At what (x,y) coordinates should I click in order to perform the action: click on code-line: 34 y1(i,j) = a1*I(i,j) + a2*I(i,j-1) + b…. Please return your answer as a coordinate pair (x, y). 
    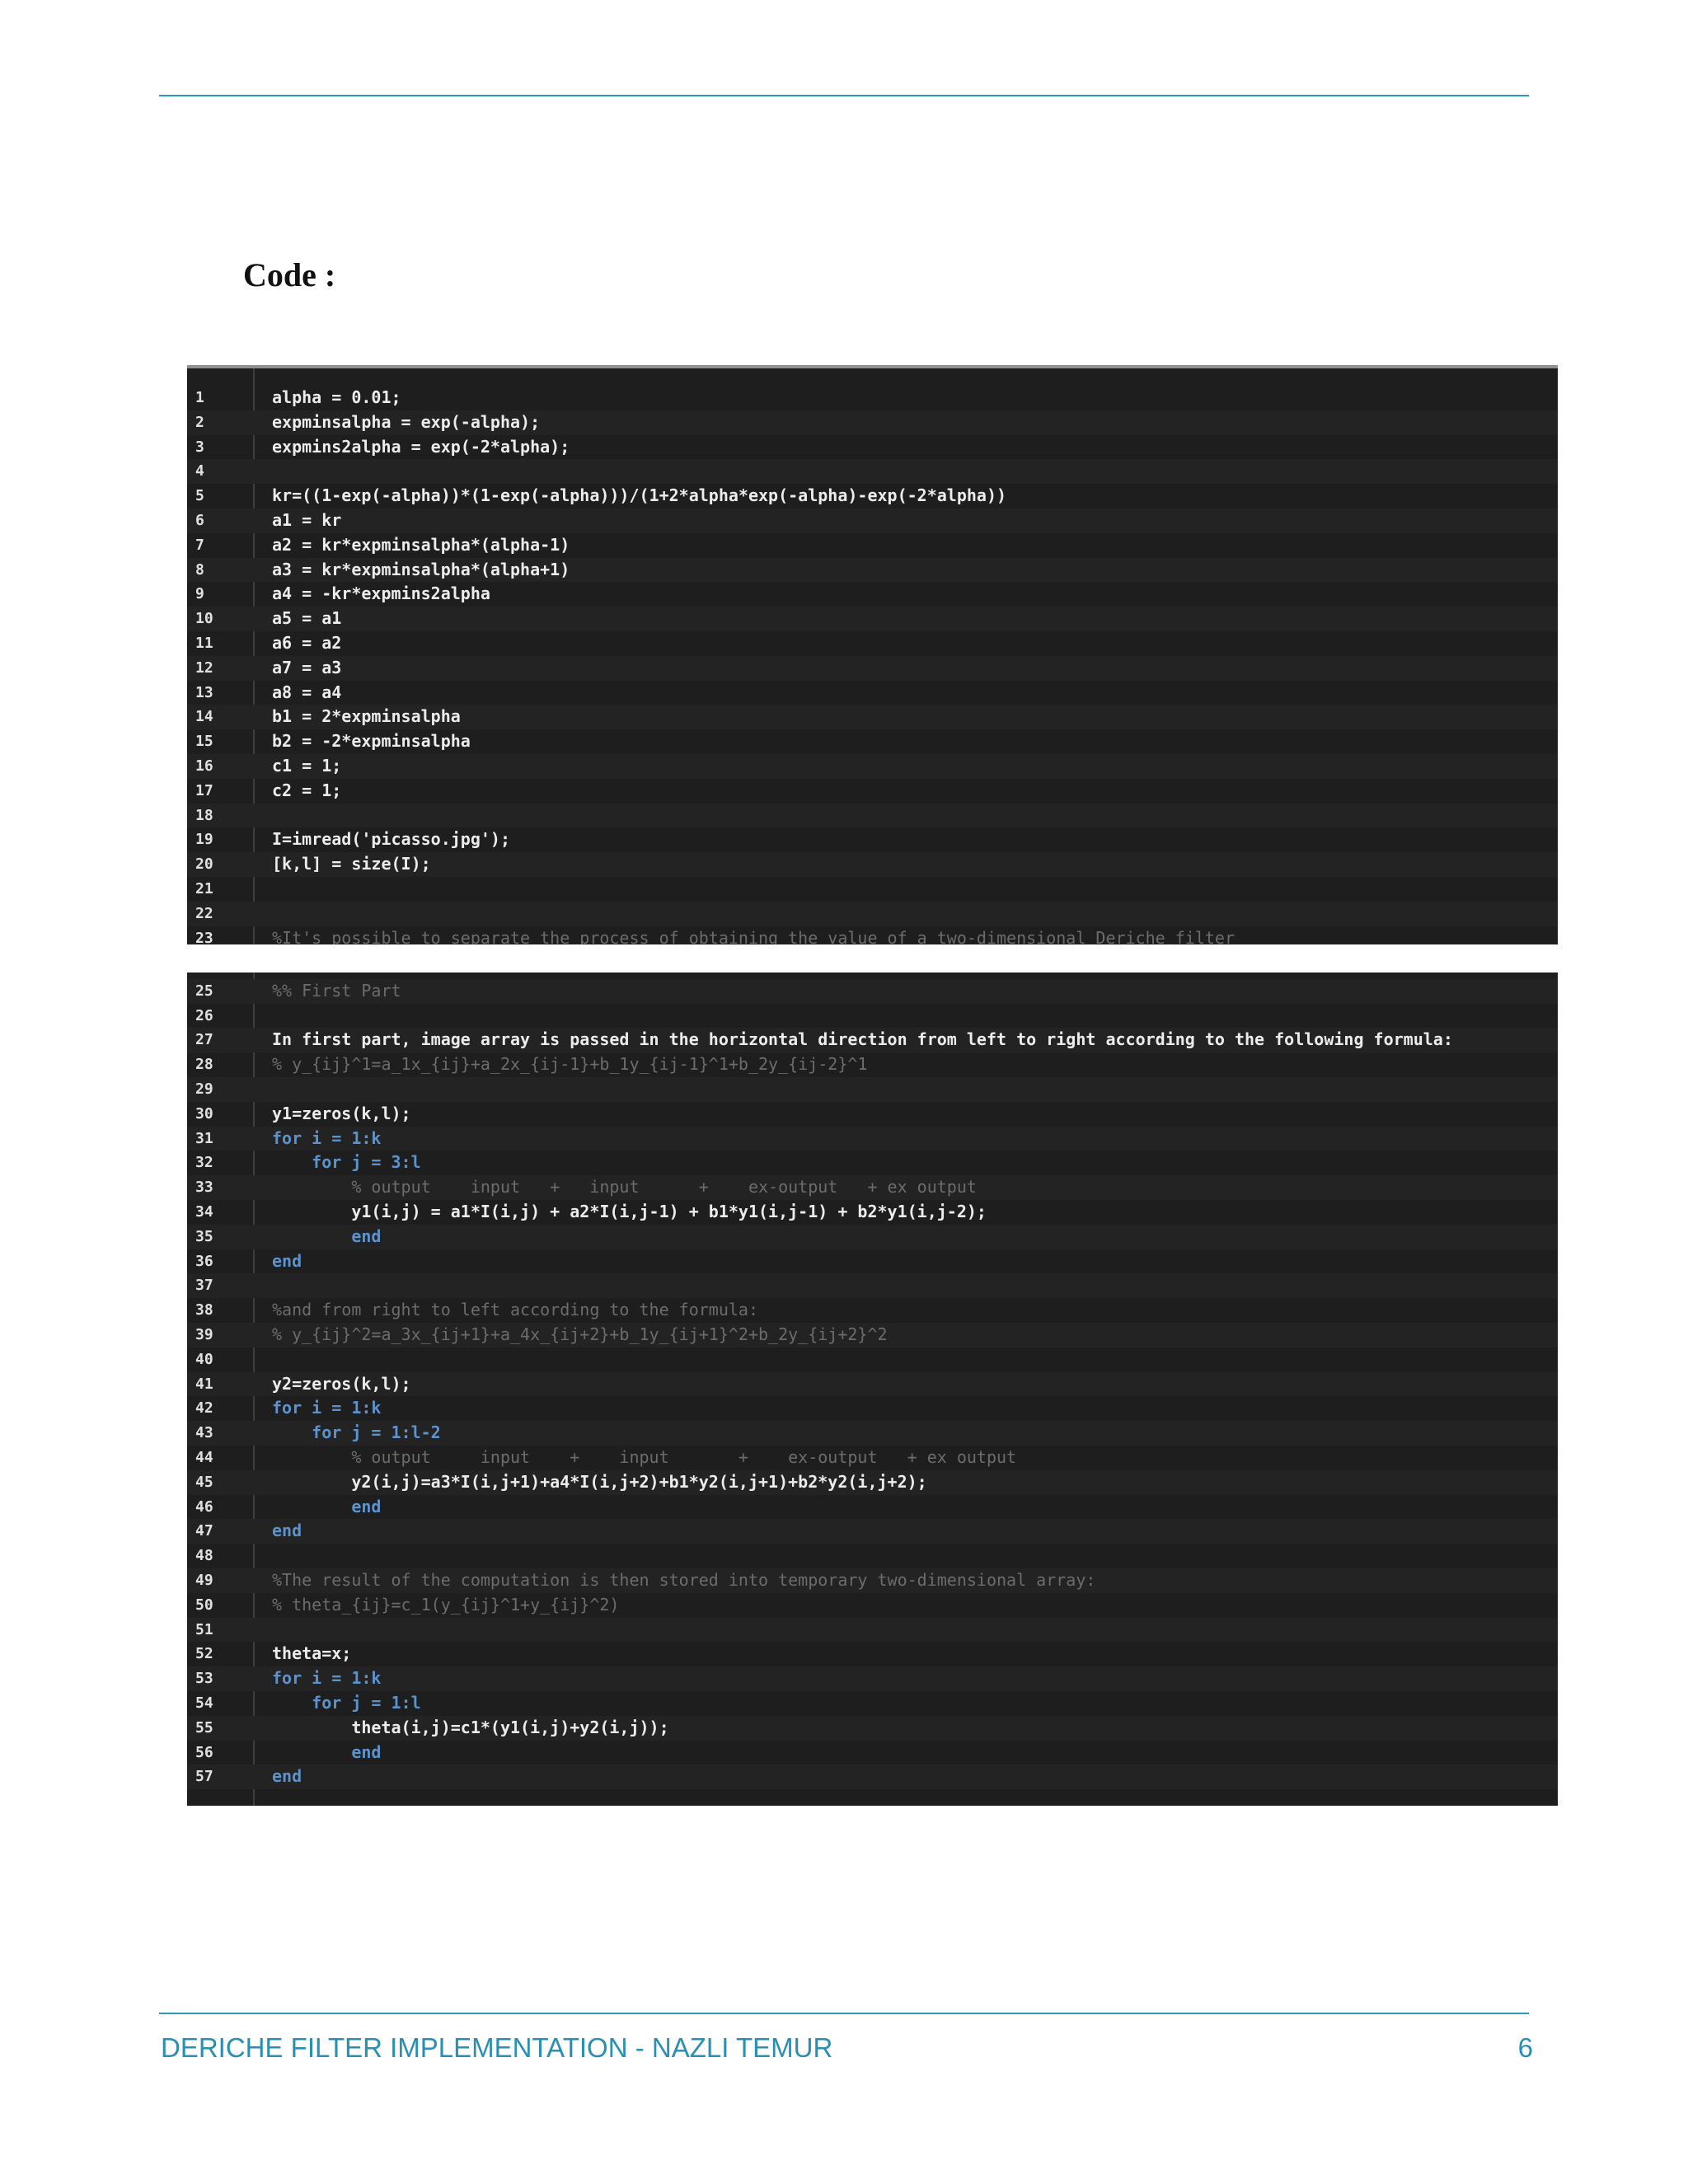
    Looking at the image, I should click on (872, 1212).